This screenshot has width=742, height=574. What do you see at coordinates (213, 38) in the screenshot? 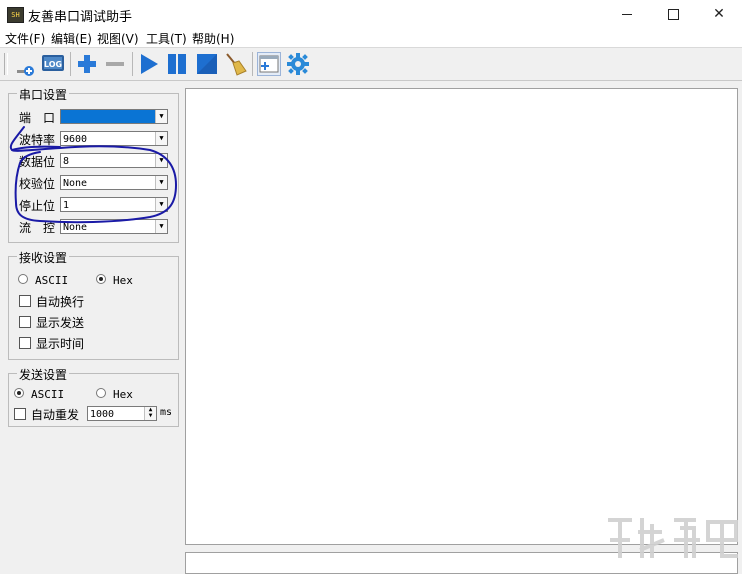
I see `menu-help: 帮助(H)` at bounding box center [213, 38].